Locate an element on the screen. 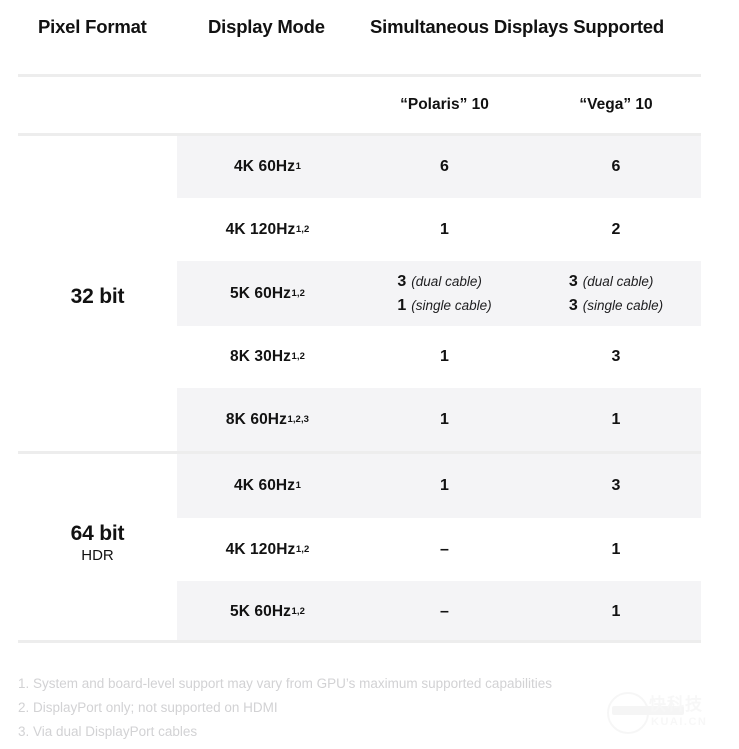 This screenshot has height=749, width=739. table-row: 8K 30Hz 1,2 1 3 is located at coordinates (369, 357).